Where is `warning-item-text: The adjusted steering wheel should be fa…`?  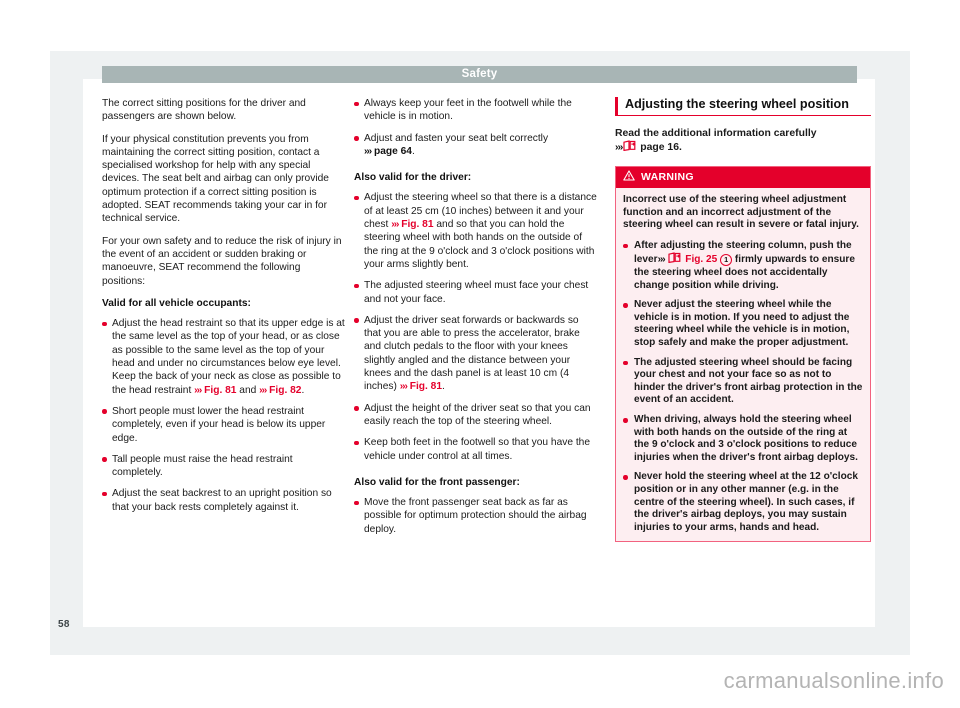 warning-item-text: The adjusted steering wheel should be fa… is located at coordinates (748, 381).